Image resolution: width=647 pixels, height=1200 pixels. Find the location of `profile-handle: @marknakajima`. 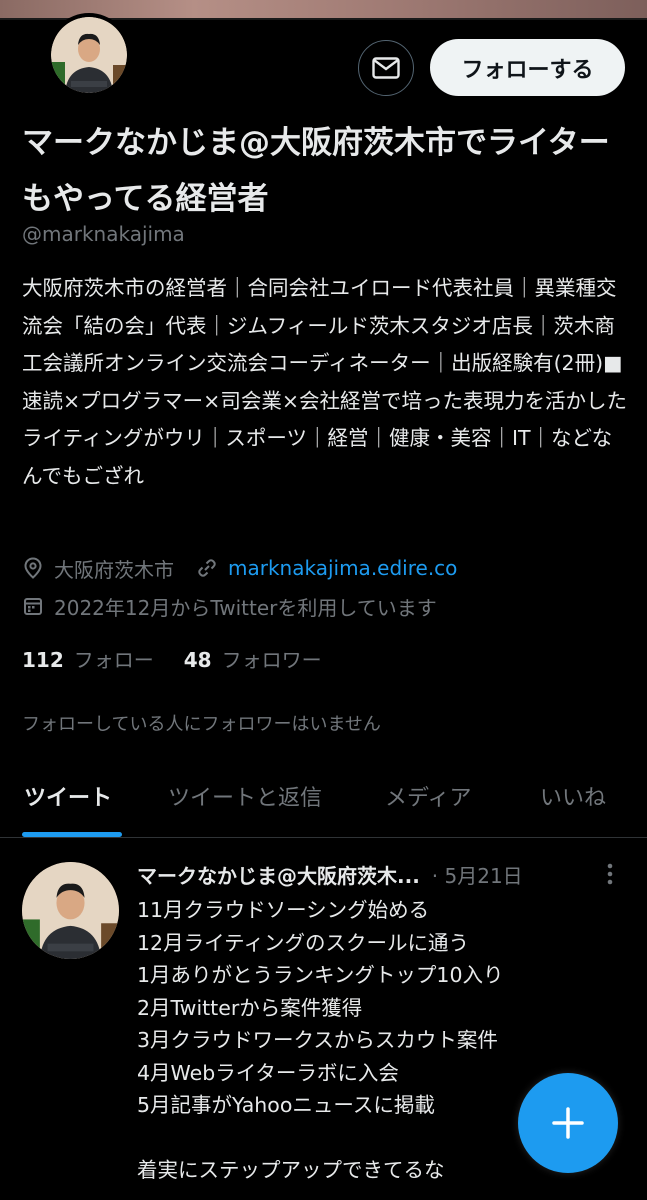

profile-handle: @marknakajima is located at coordinates (103, 234).